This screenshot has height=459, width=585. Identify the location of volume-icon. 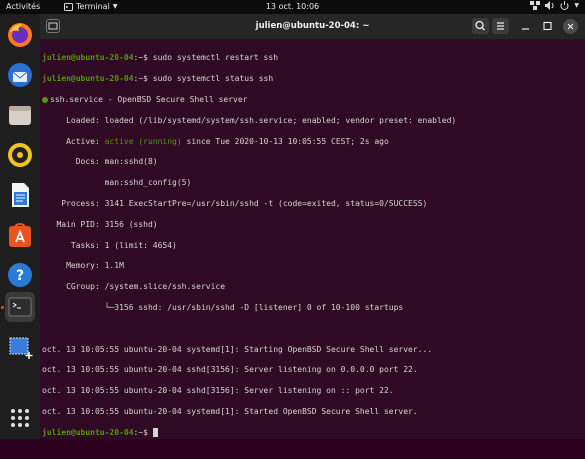
(549, 5).